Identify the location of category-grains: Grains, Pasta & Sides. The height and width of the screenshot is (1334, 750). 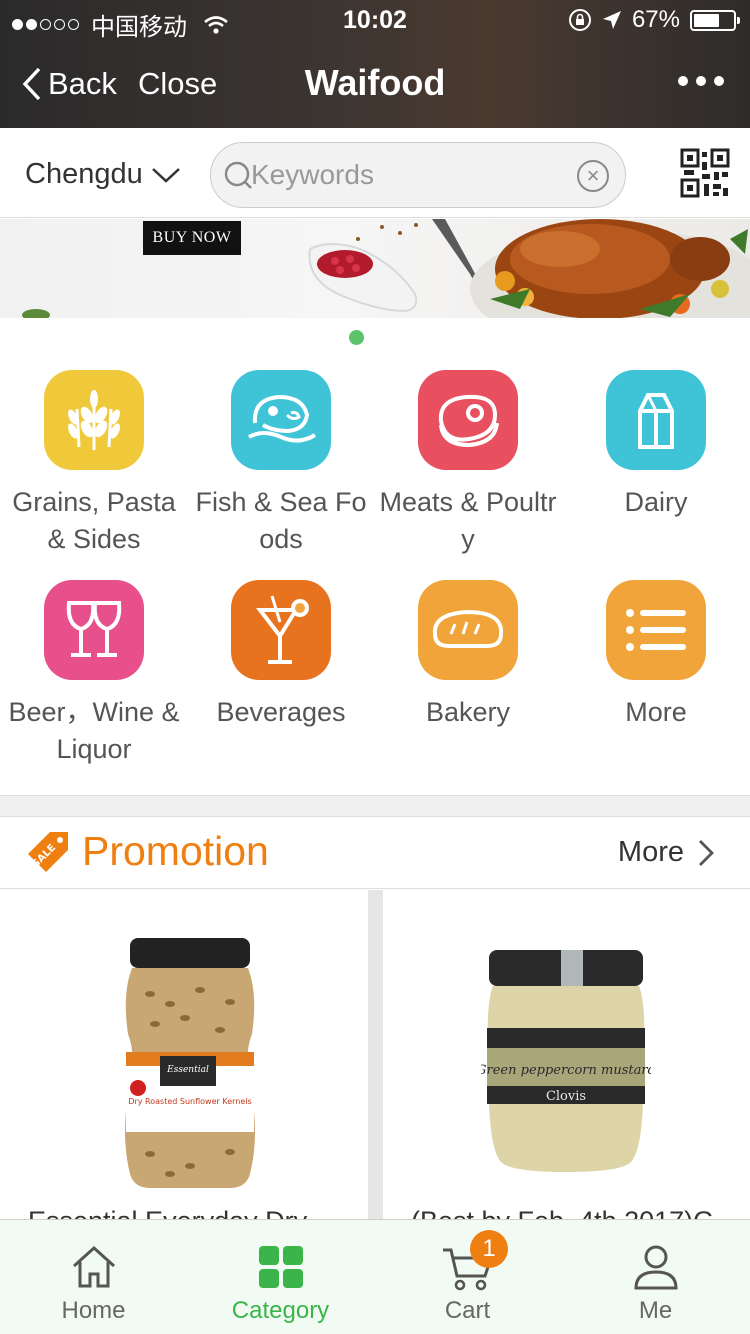
(94, 464).